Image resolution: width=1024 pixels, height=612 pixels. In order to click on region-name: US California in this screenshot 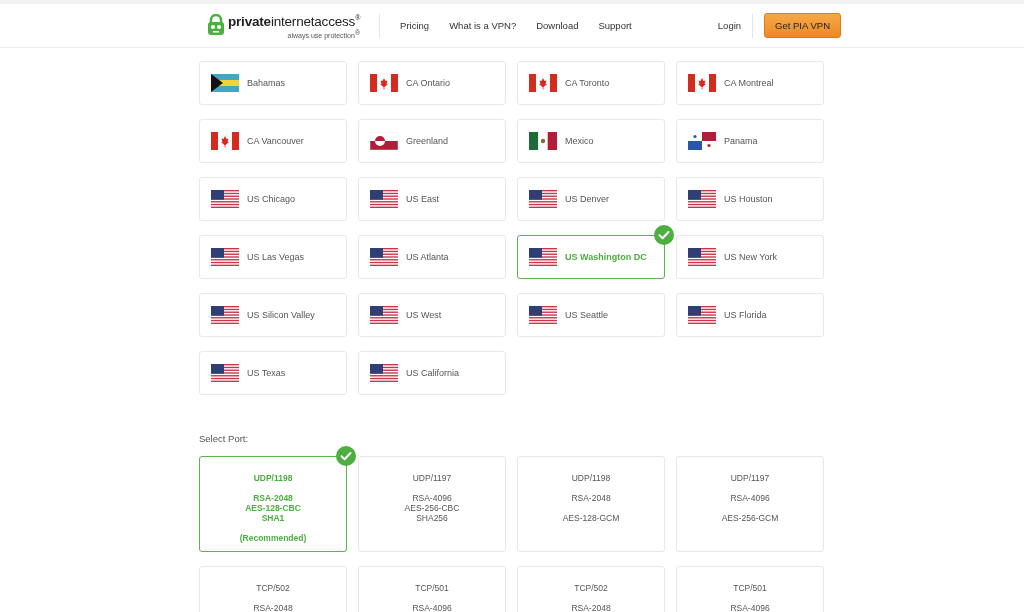, I will do `click(433, 373)`.